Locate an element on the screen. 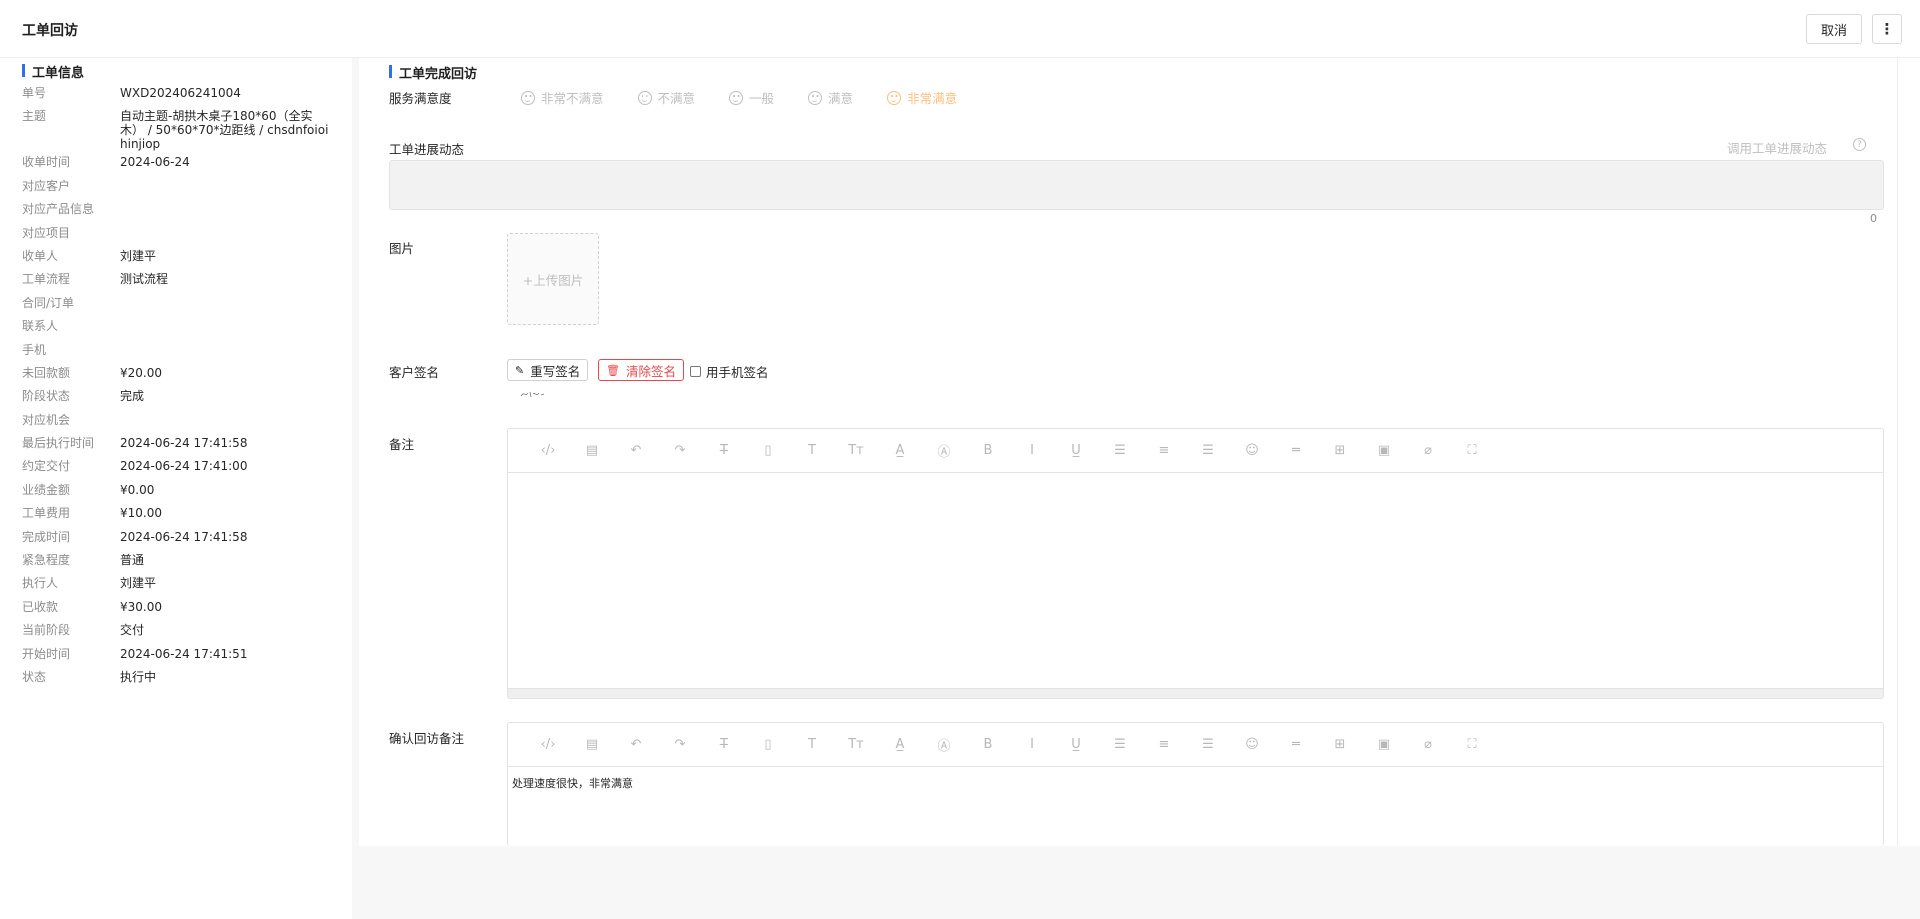 This screenshot has height=919, width=1920. cancel-button: 取消 is located at coordinates (1834, 29).